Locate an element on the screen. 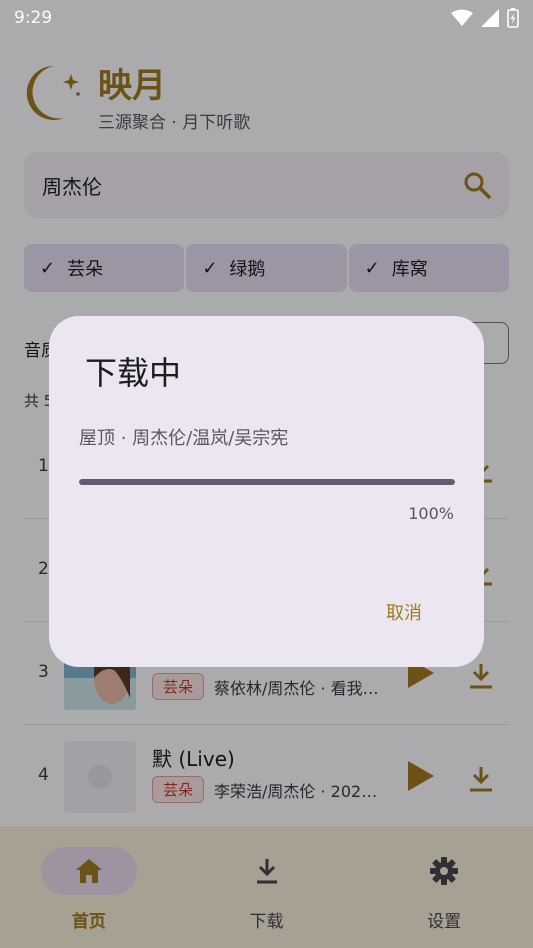 The height and width of the screenshot is (948, 533). wifi-icon is located at coordinates (462, 17).